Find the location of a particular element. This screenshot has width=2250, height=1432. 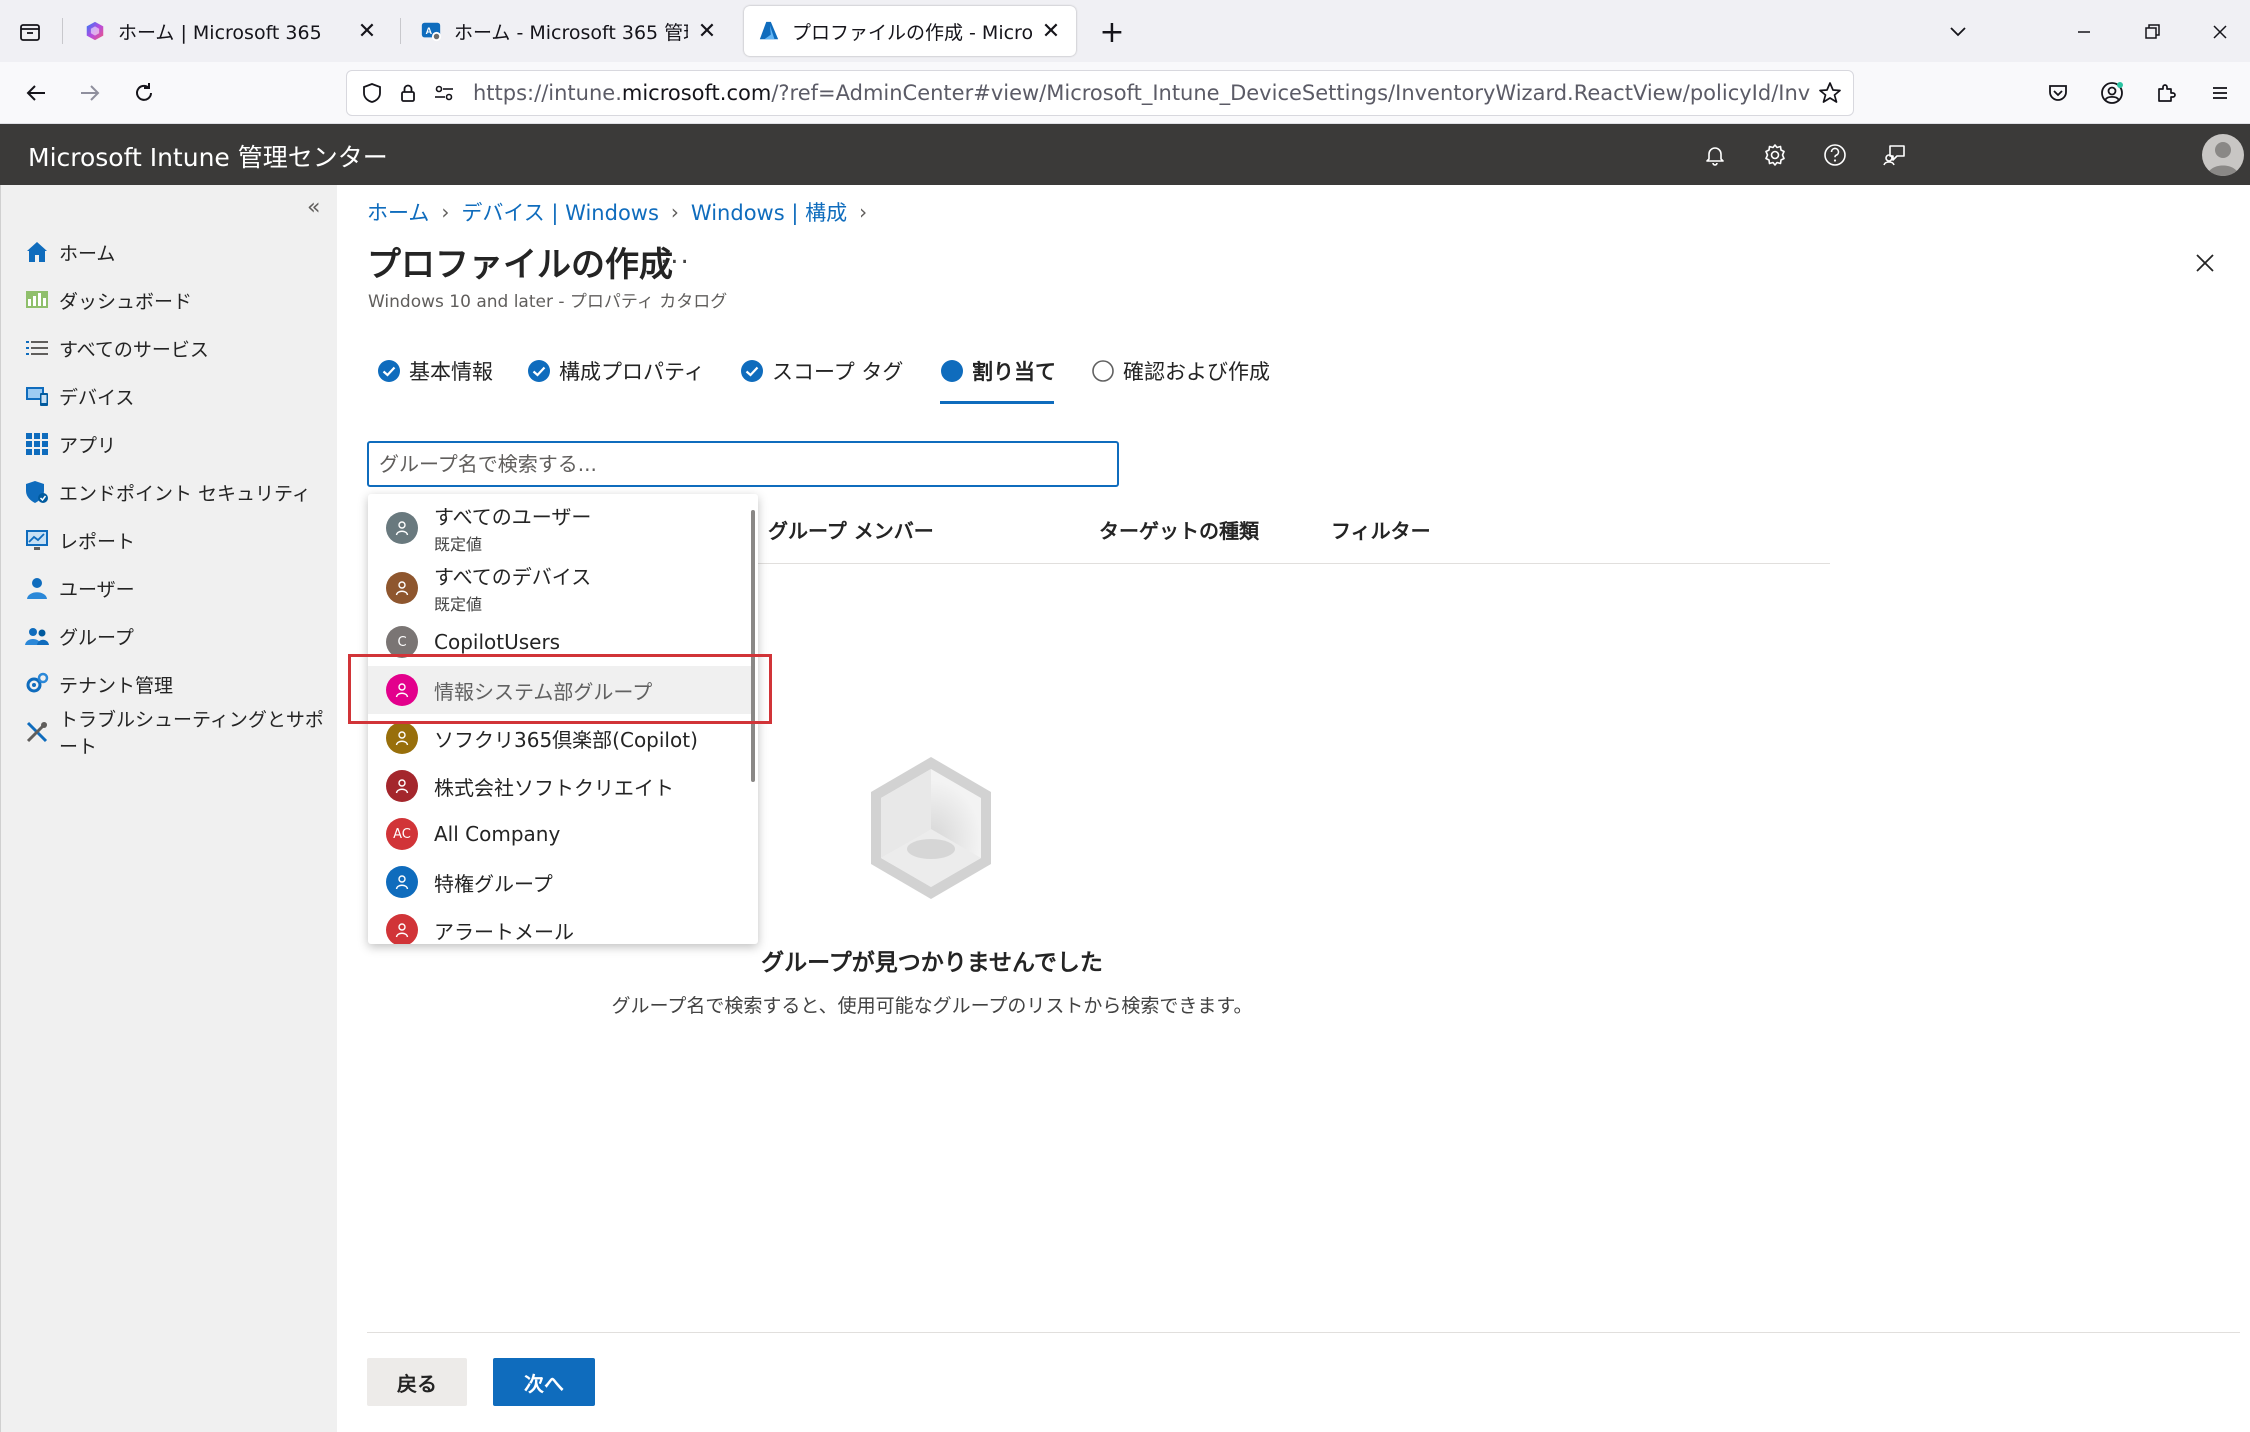

sidebar-item-tenant-admin: テナント管理 is located at coordinates (98, 684).